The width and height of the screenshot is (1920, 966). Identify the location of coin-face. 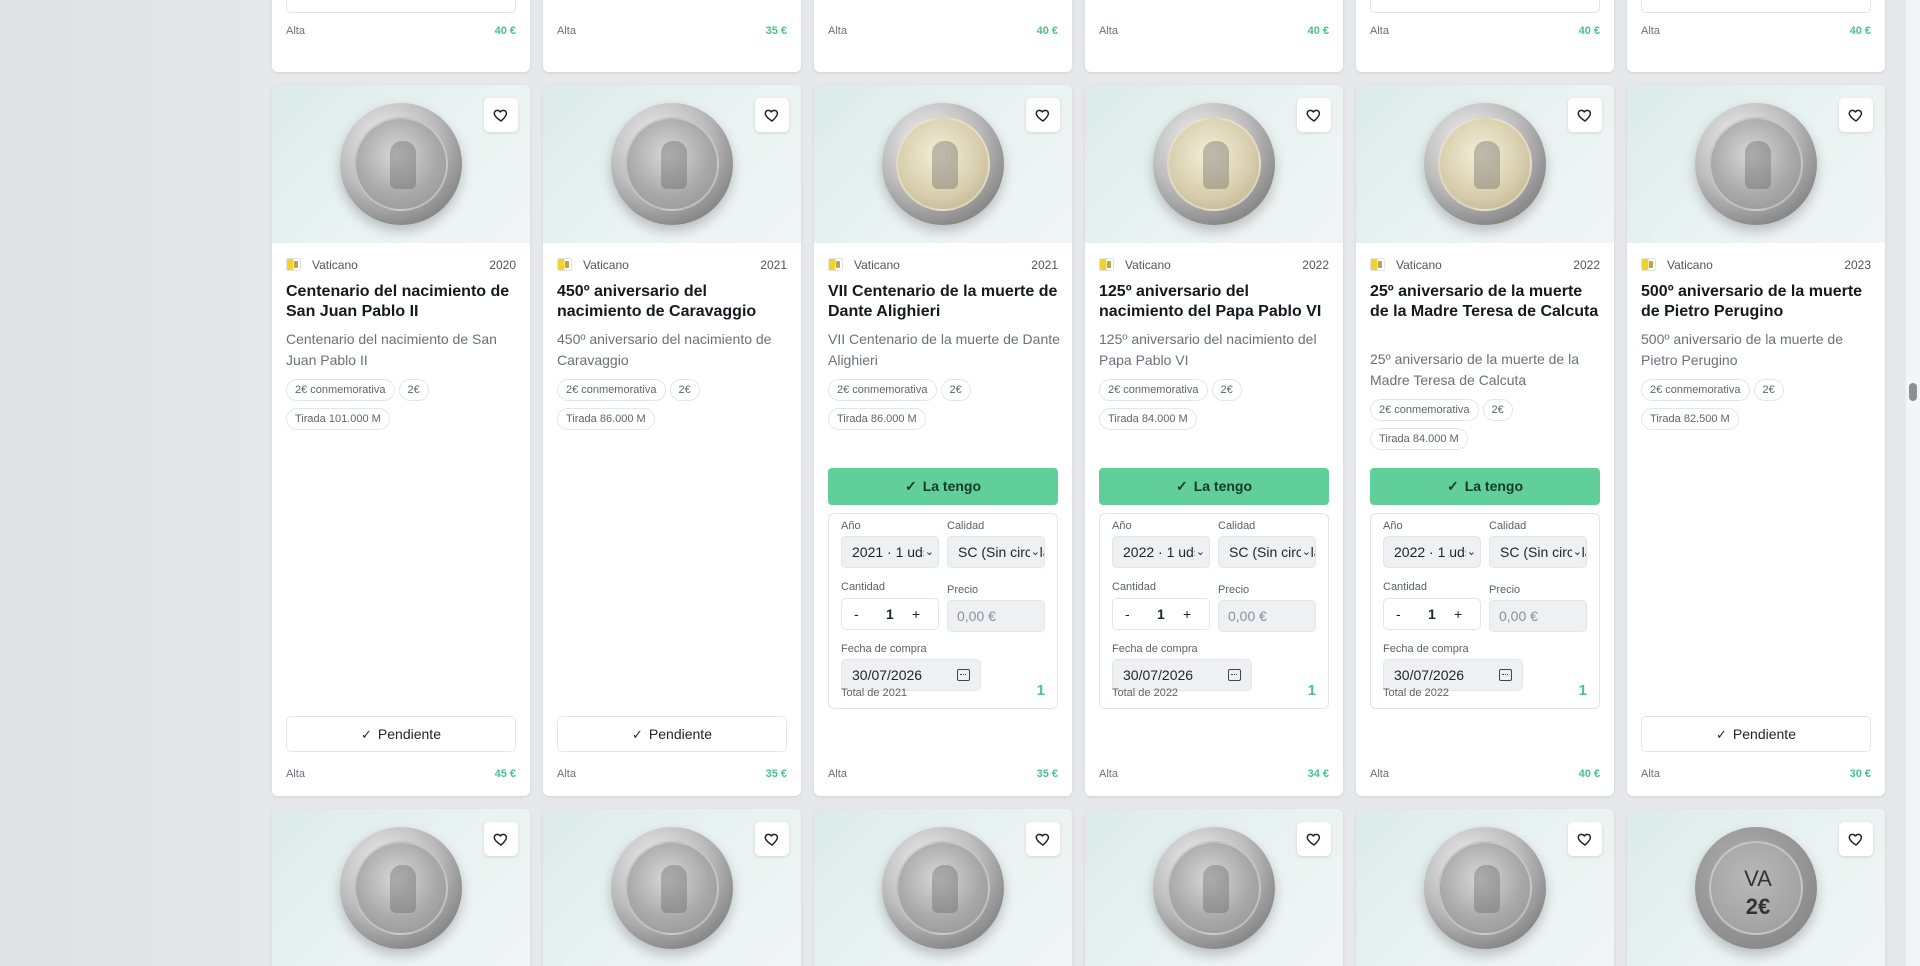
(943, 164).